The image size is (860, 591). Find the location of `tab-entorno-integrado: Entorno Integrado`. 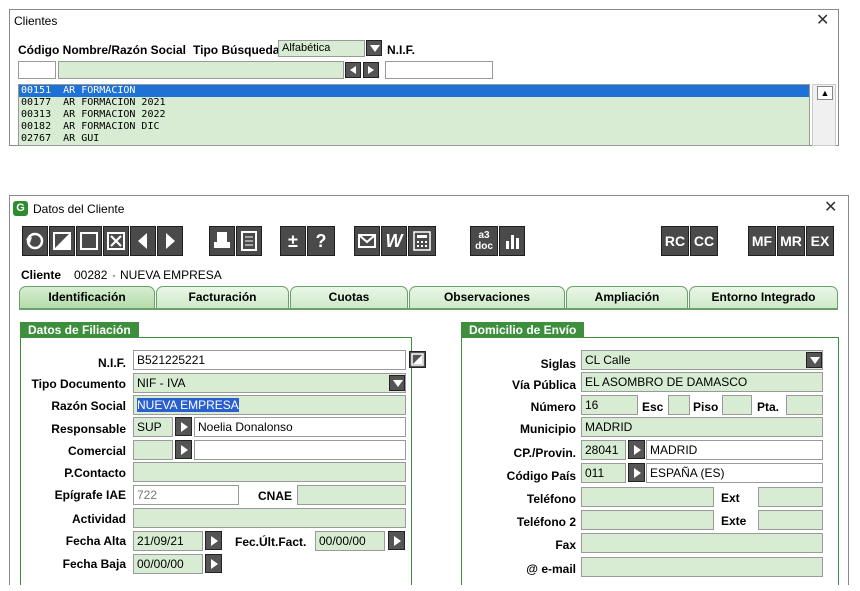

tab-entorno-integrado: Entorno Integrado is located at coordinates (763, 297).